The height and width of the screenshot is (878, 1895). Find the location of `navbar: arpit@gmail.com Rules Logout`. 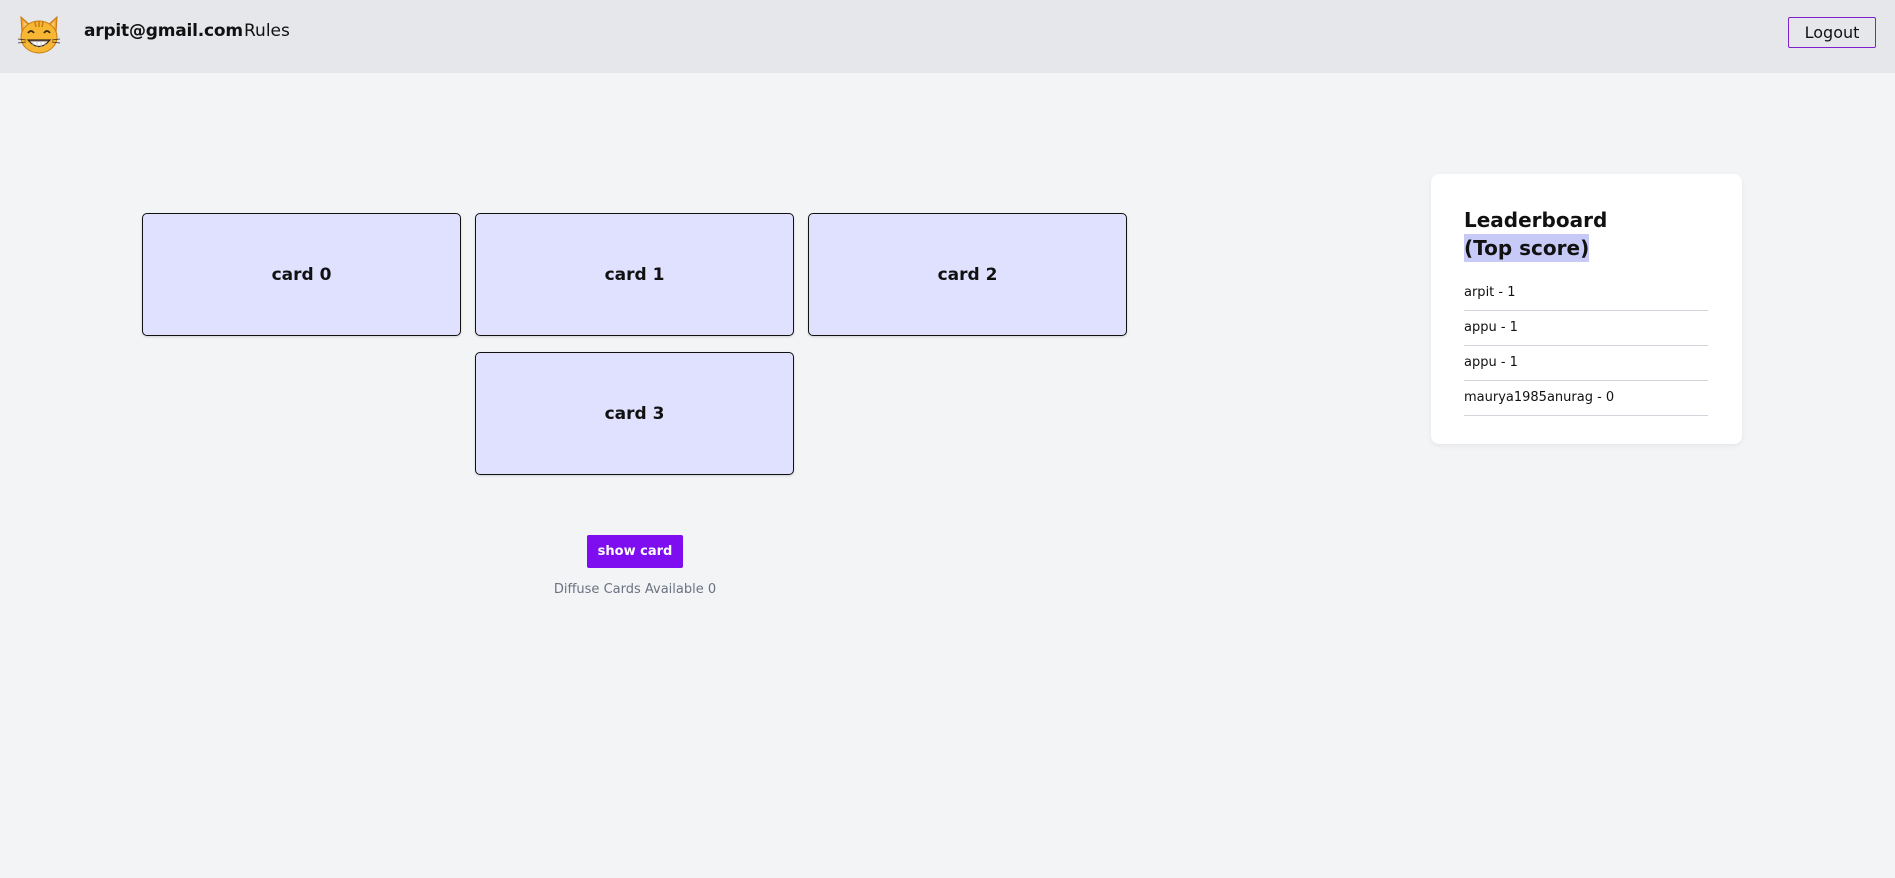

navbar: arpit@gmail.com Rules Logout is located at coordinates (947, 36).